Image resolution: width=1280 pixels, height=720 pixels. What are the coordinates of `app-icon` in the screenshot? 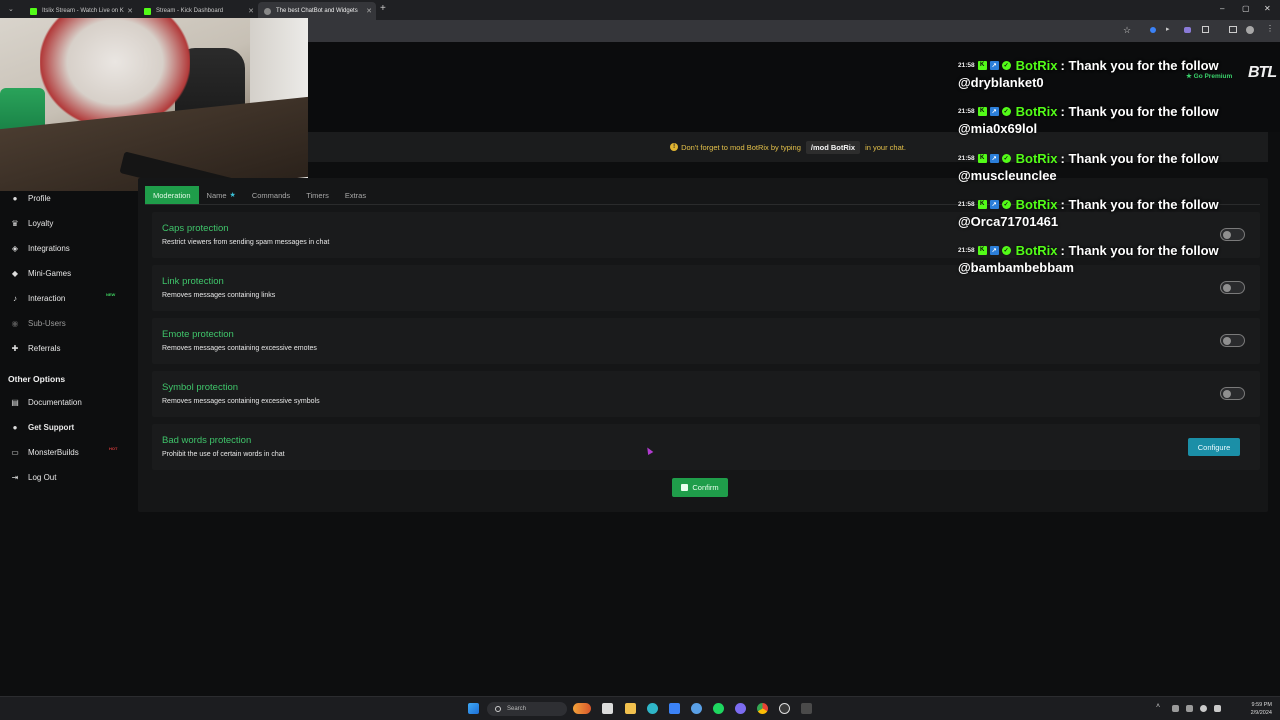 It's located at (696, 708).